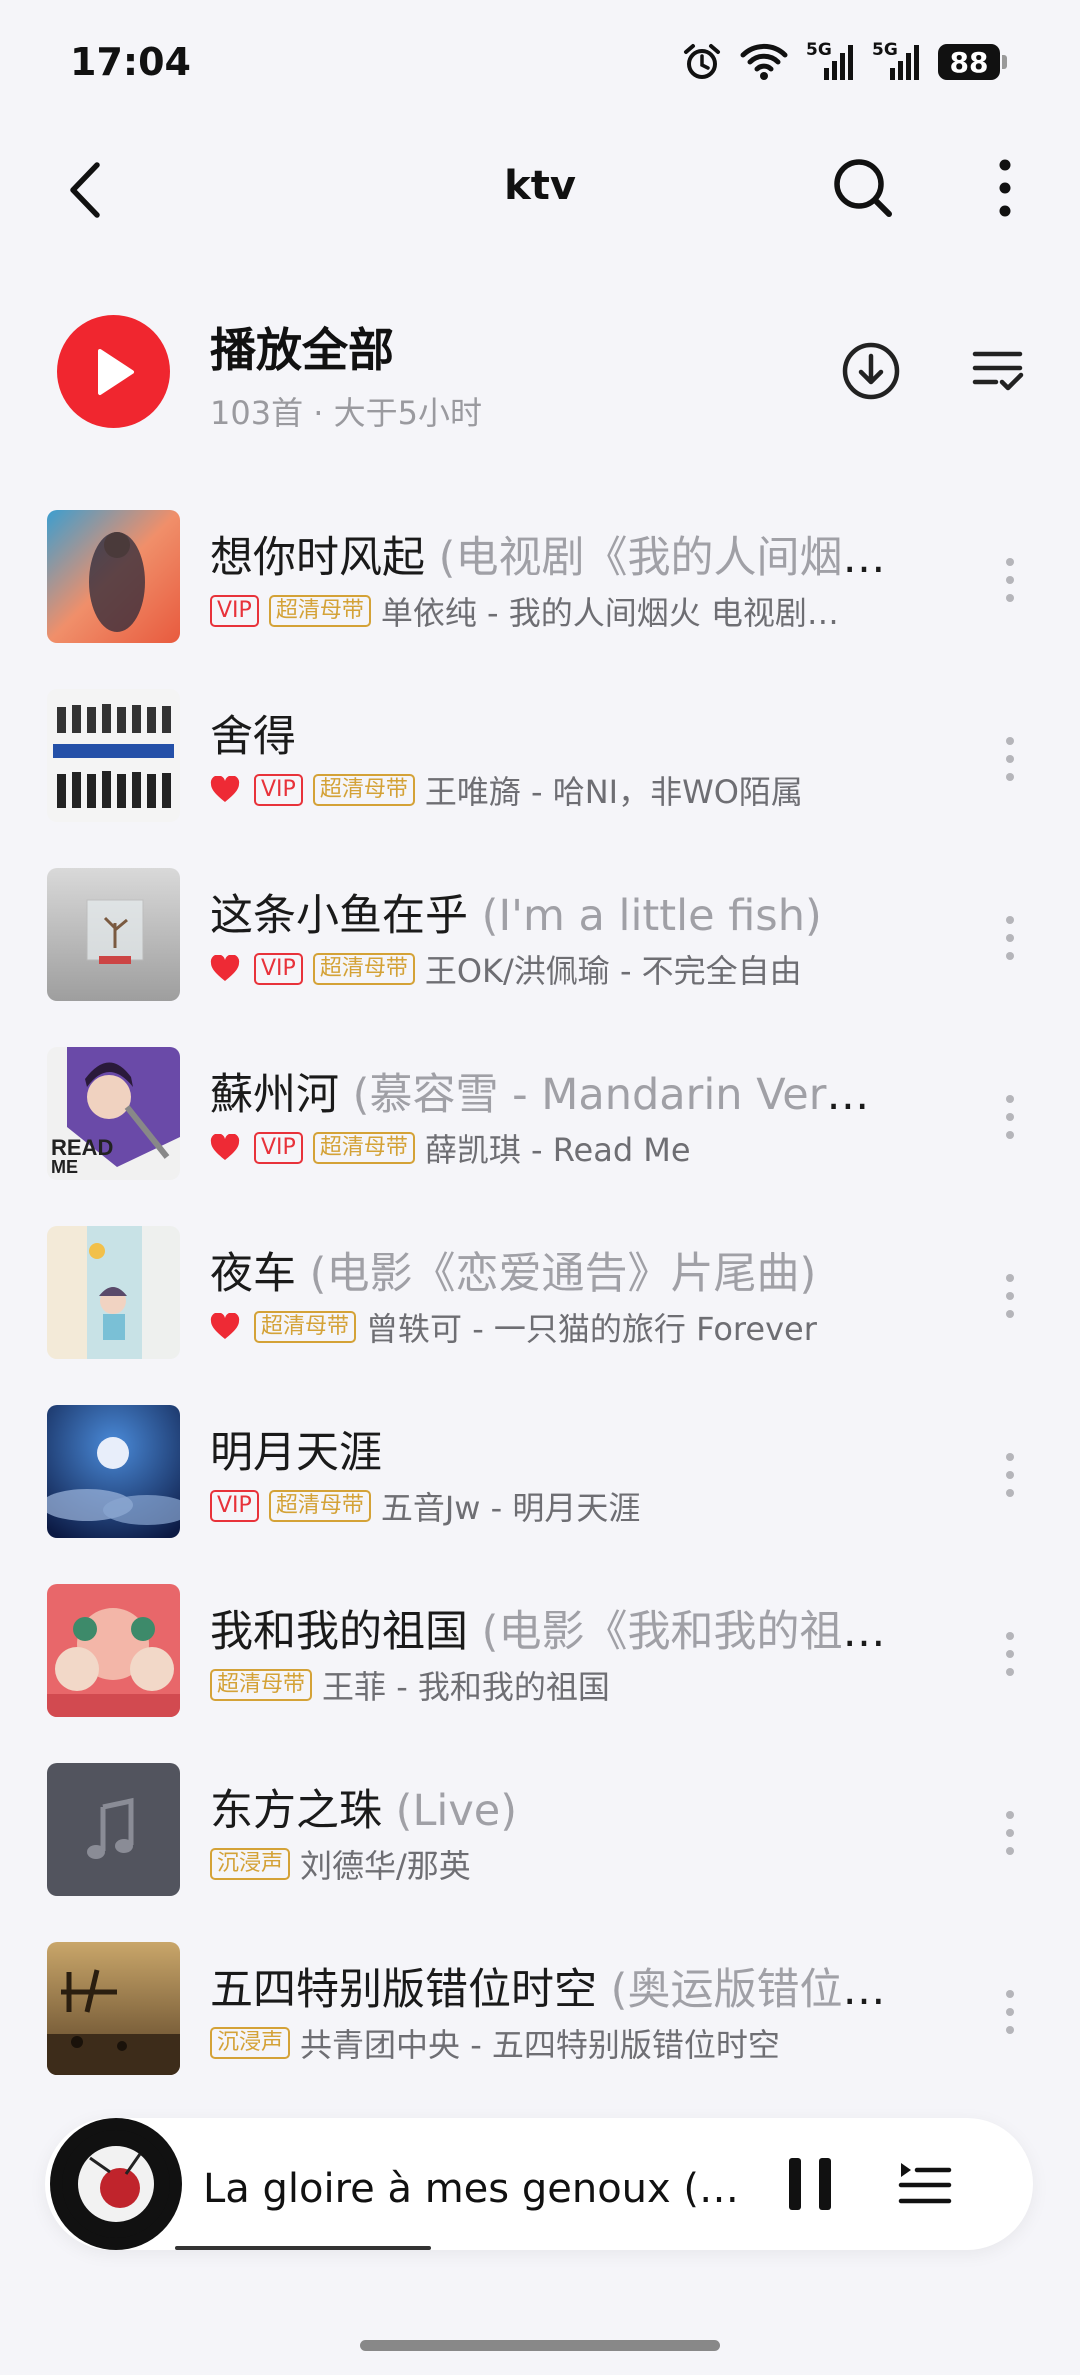 This screenshot has width=1080, height=2375. What do you see at coordinates (339, 916) in the screenshot?
I see `song-name: 这条小鱼在乎` at bounding box center [339, 916].